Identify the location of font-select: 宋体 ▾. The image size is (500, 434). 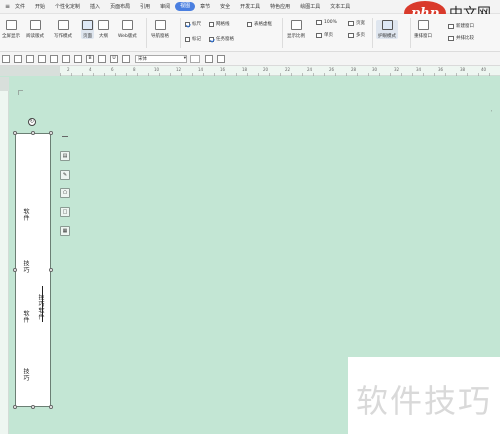
(161, 58).